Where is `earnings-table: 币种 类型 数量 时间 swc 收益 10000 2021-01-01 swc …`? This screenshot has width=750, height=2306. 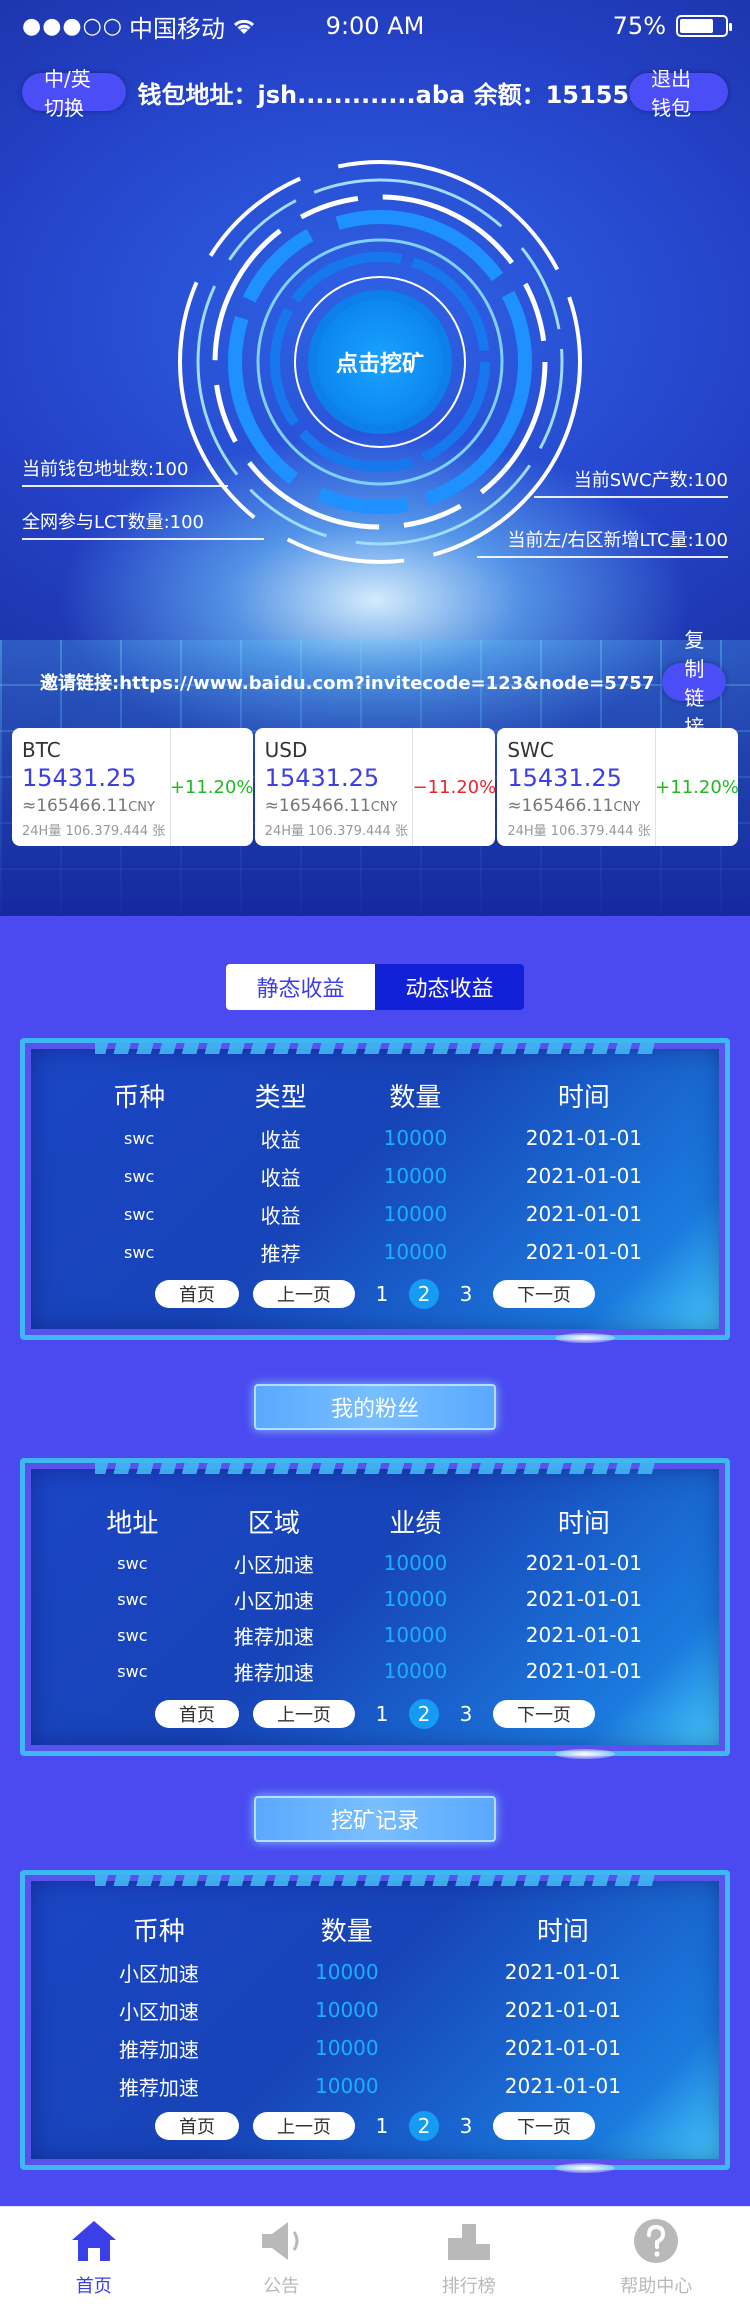 earnings-table: 币种 类型 数量 时间 swc 收益 10000 2021-01-01 swc … is located at coordinates (375, 1171).